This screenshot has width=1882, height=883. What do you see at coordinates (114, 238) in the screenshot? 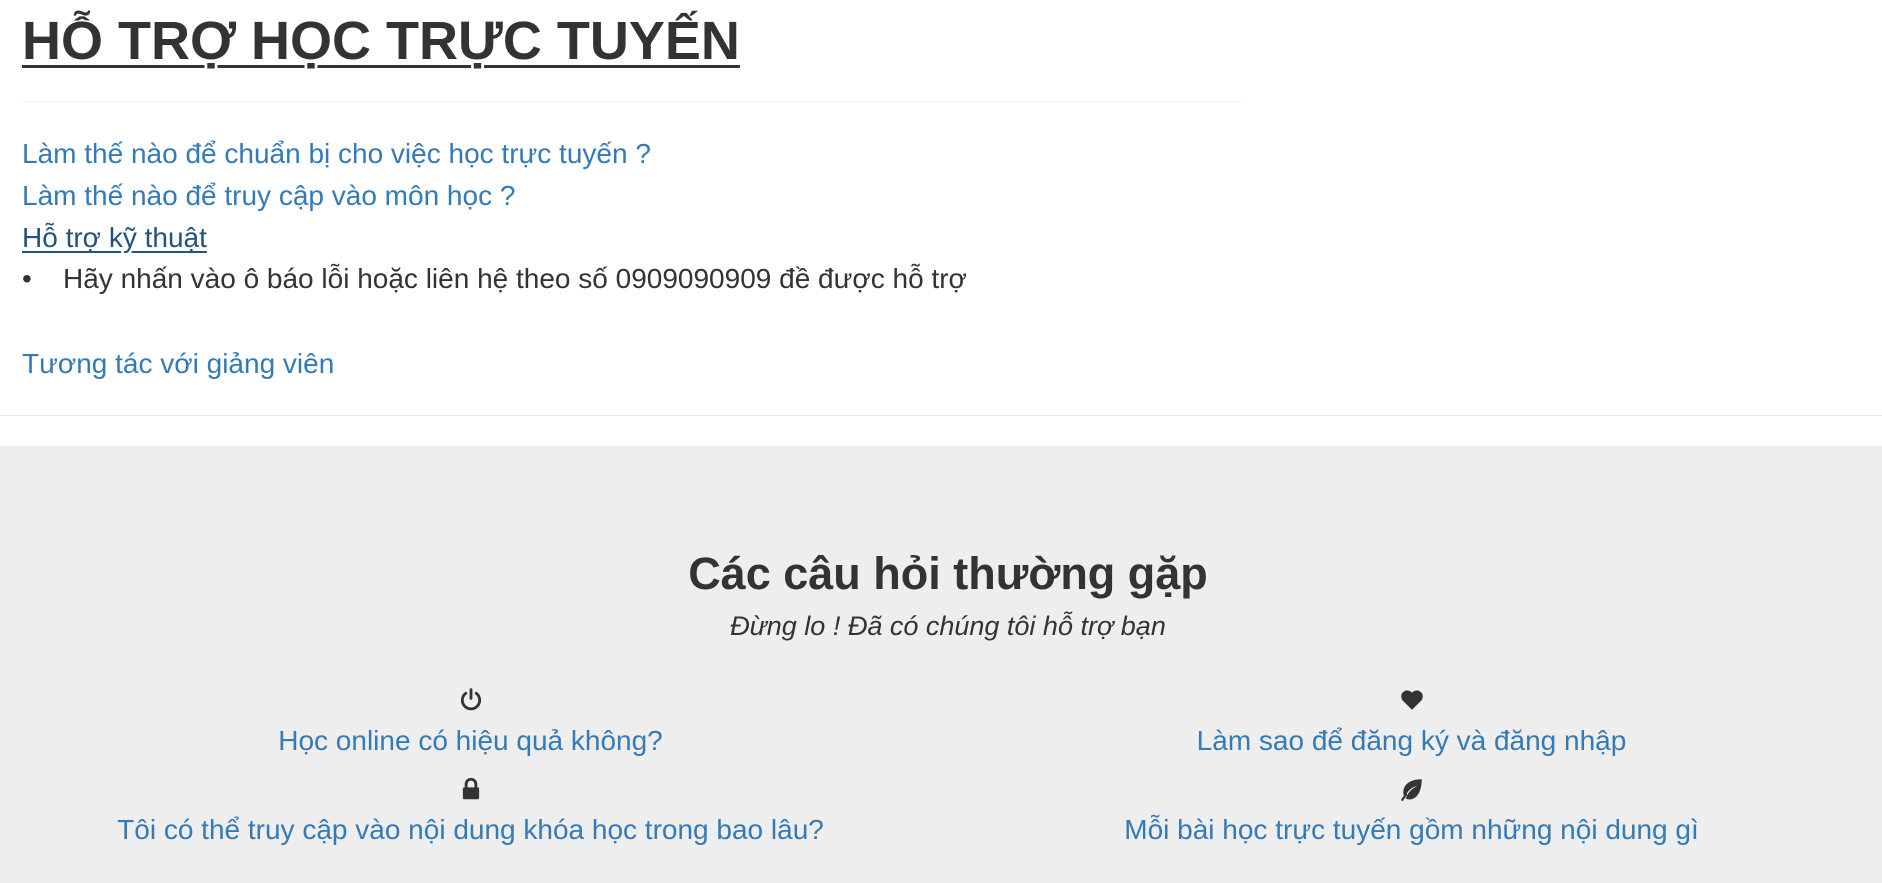
I see `technical-support-link: Hỗ trợ kỹ thuật` at bounding box center [114, 238].